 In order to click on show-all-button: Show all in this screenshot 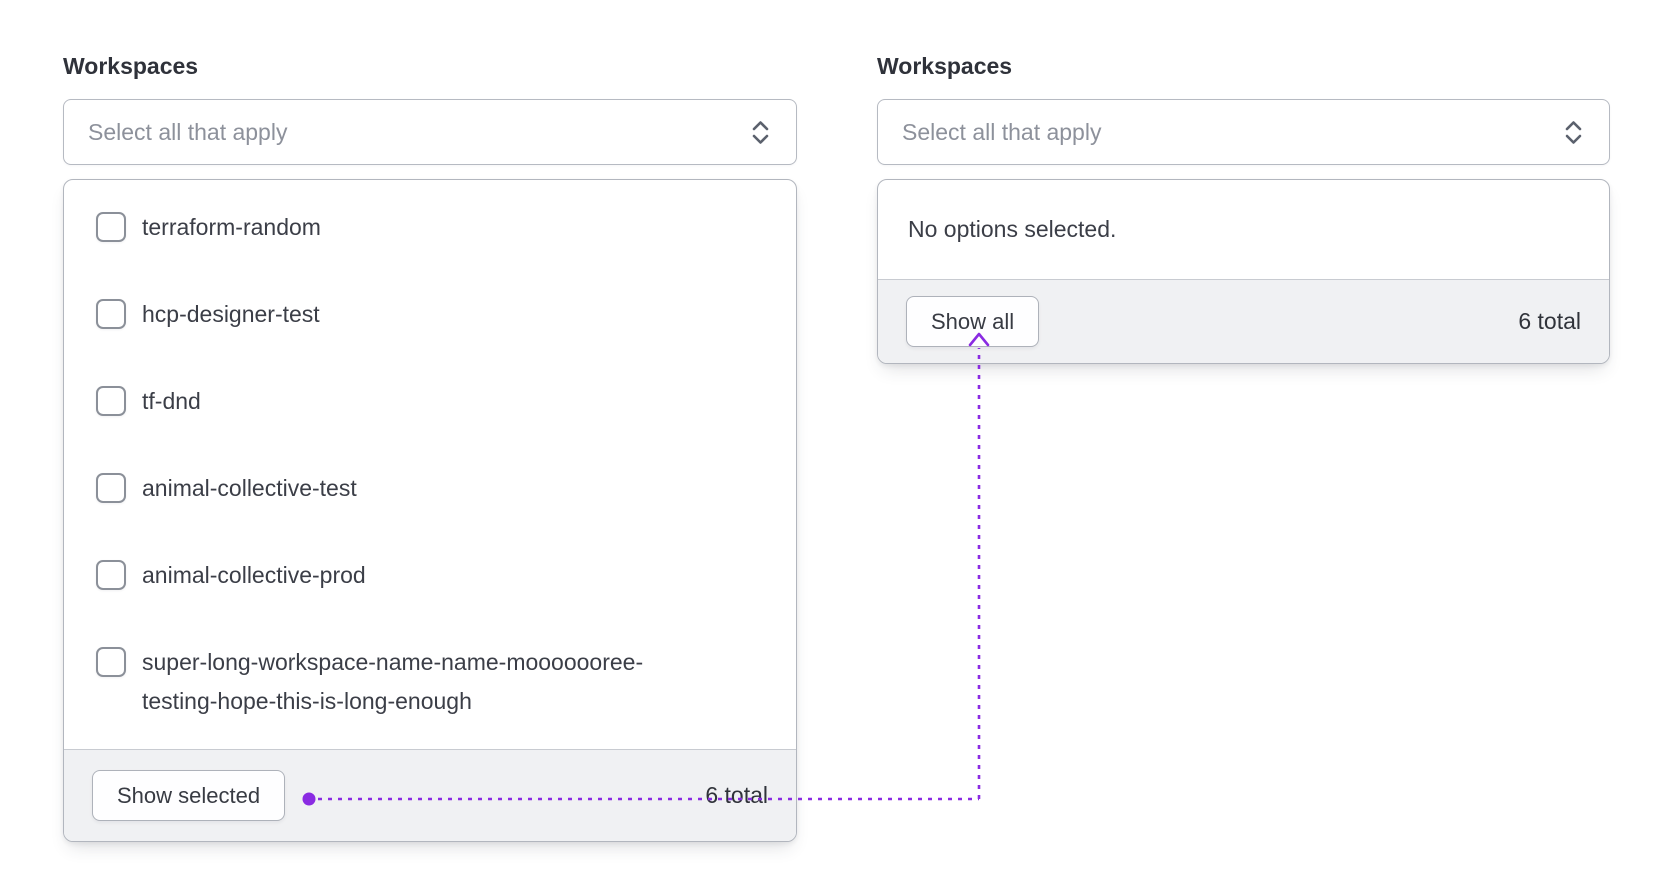, I will do `click(973, 321)`.